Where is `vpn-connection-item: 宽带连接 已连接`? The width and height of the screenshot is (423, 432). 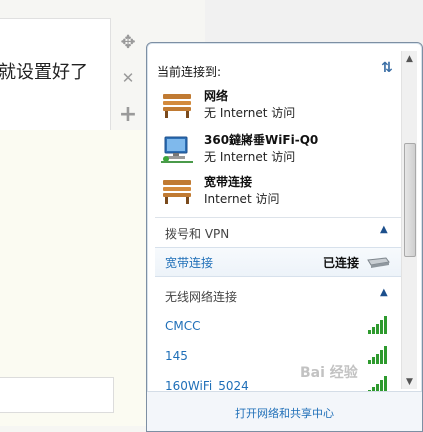 vpn-connection-item: 宽带连接 已连接 is located at coordinates (278, 262).